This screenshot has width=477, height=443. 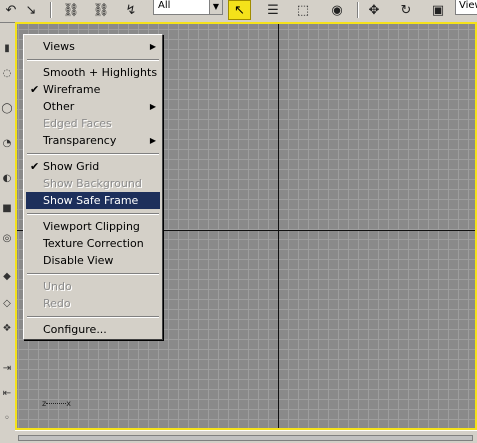 I want to click on menu-item-show-background: Show Background, so click(x=93, y=183).